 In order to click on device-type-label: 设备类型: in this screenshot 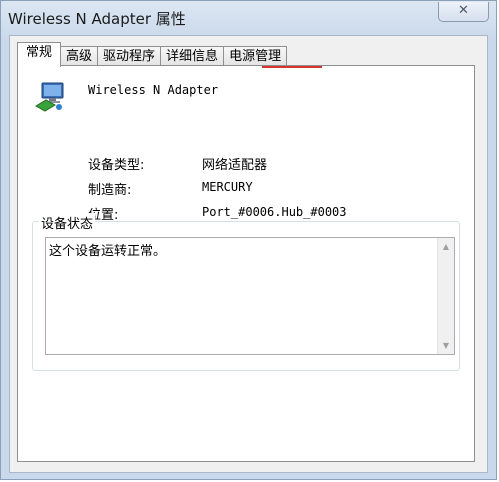, I will do `click(116, 165)`.